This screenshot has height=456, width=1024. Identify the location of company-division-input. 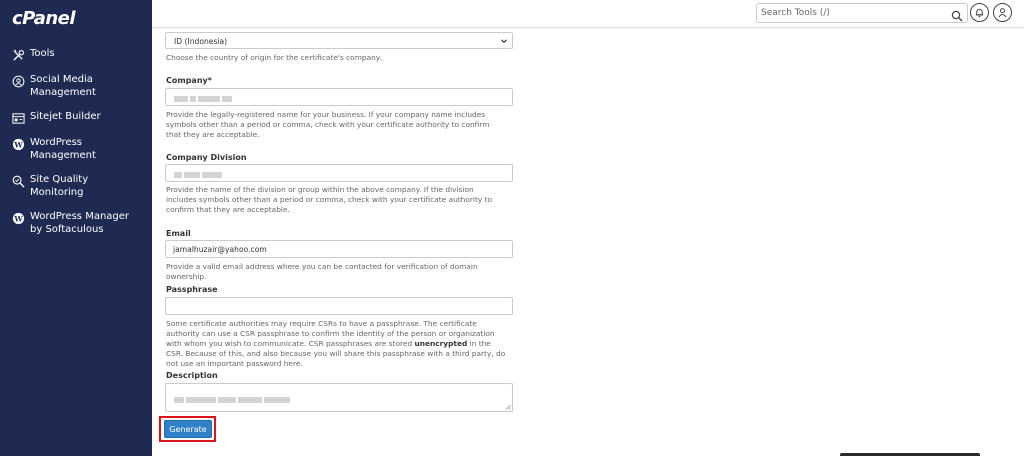
(339, 173).